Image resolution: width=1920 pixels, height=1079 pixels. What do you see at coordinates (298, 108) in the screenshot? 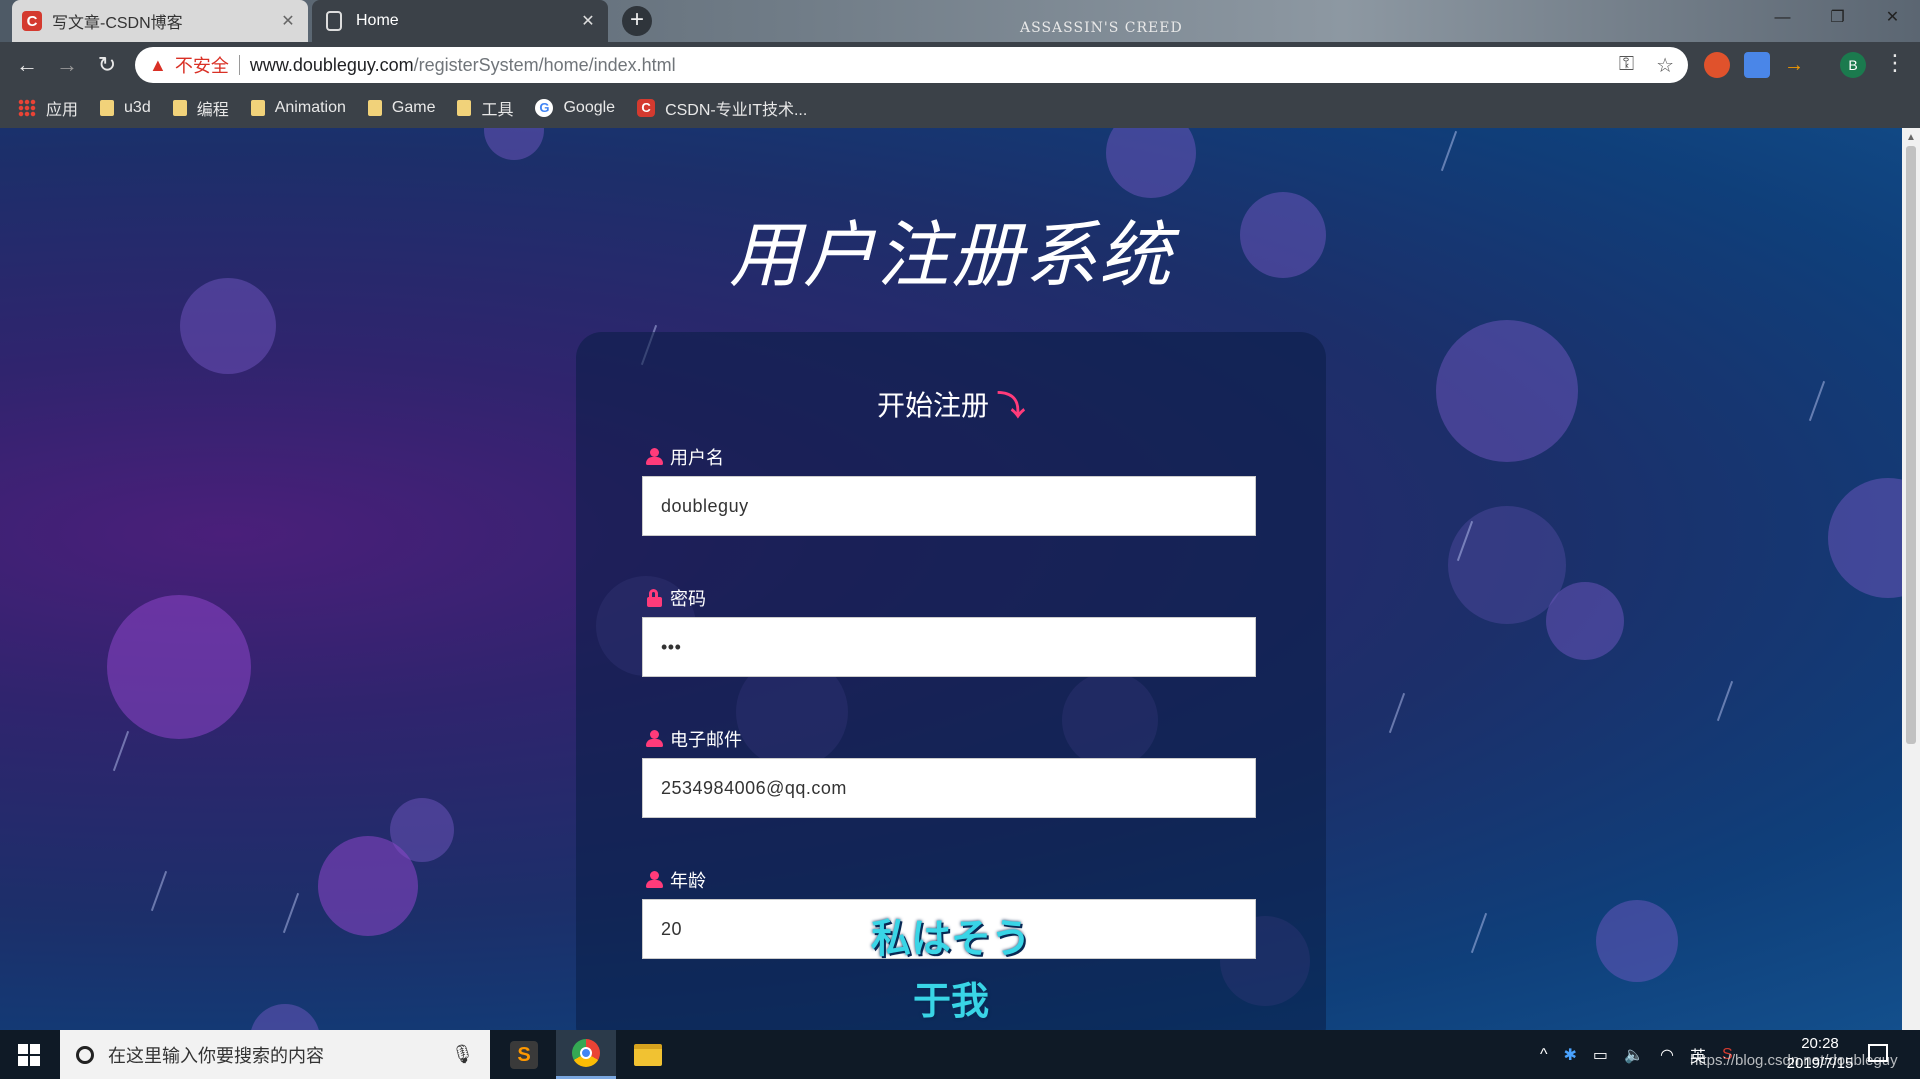
I see `bookmark-animation: Animation` at bounding box center [298, 108].